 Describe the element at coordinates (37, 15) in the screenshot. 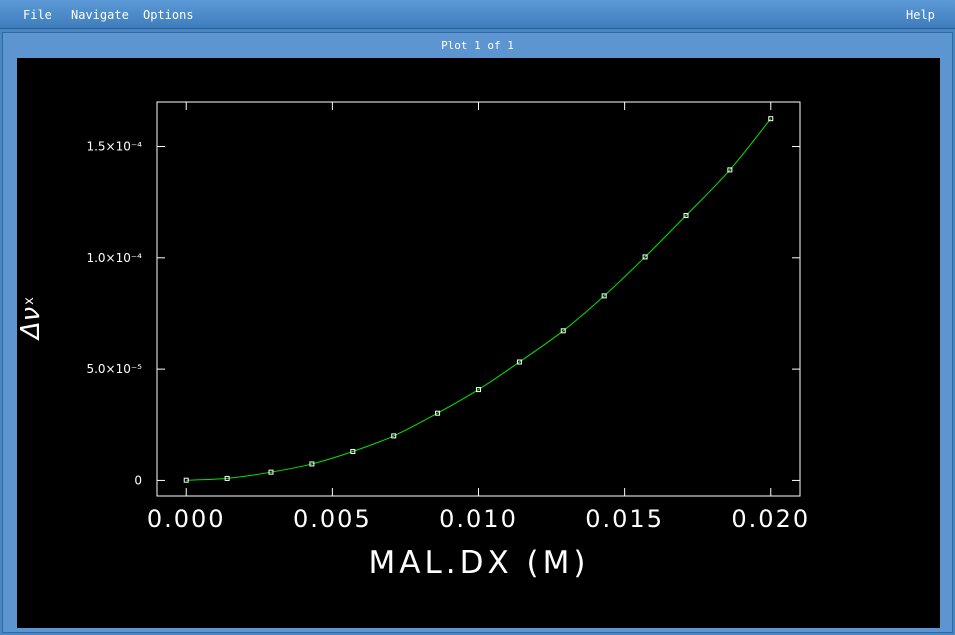

I see `menu-file: File` at that location.